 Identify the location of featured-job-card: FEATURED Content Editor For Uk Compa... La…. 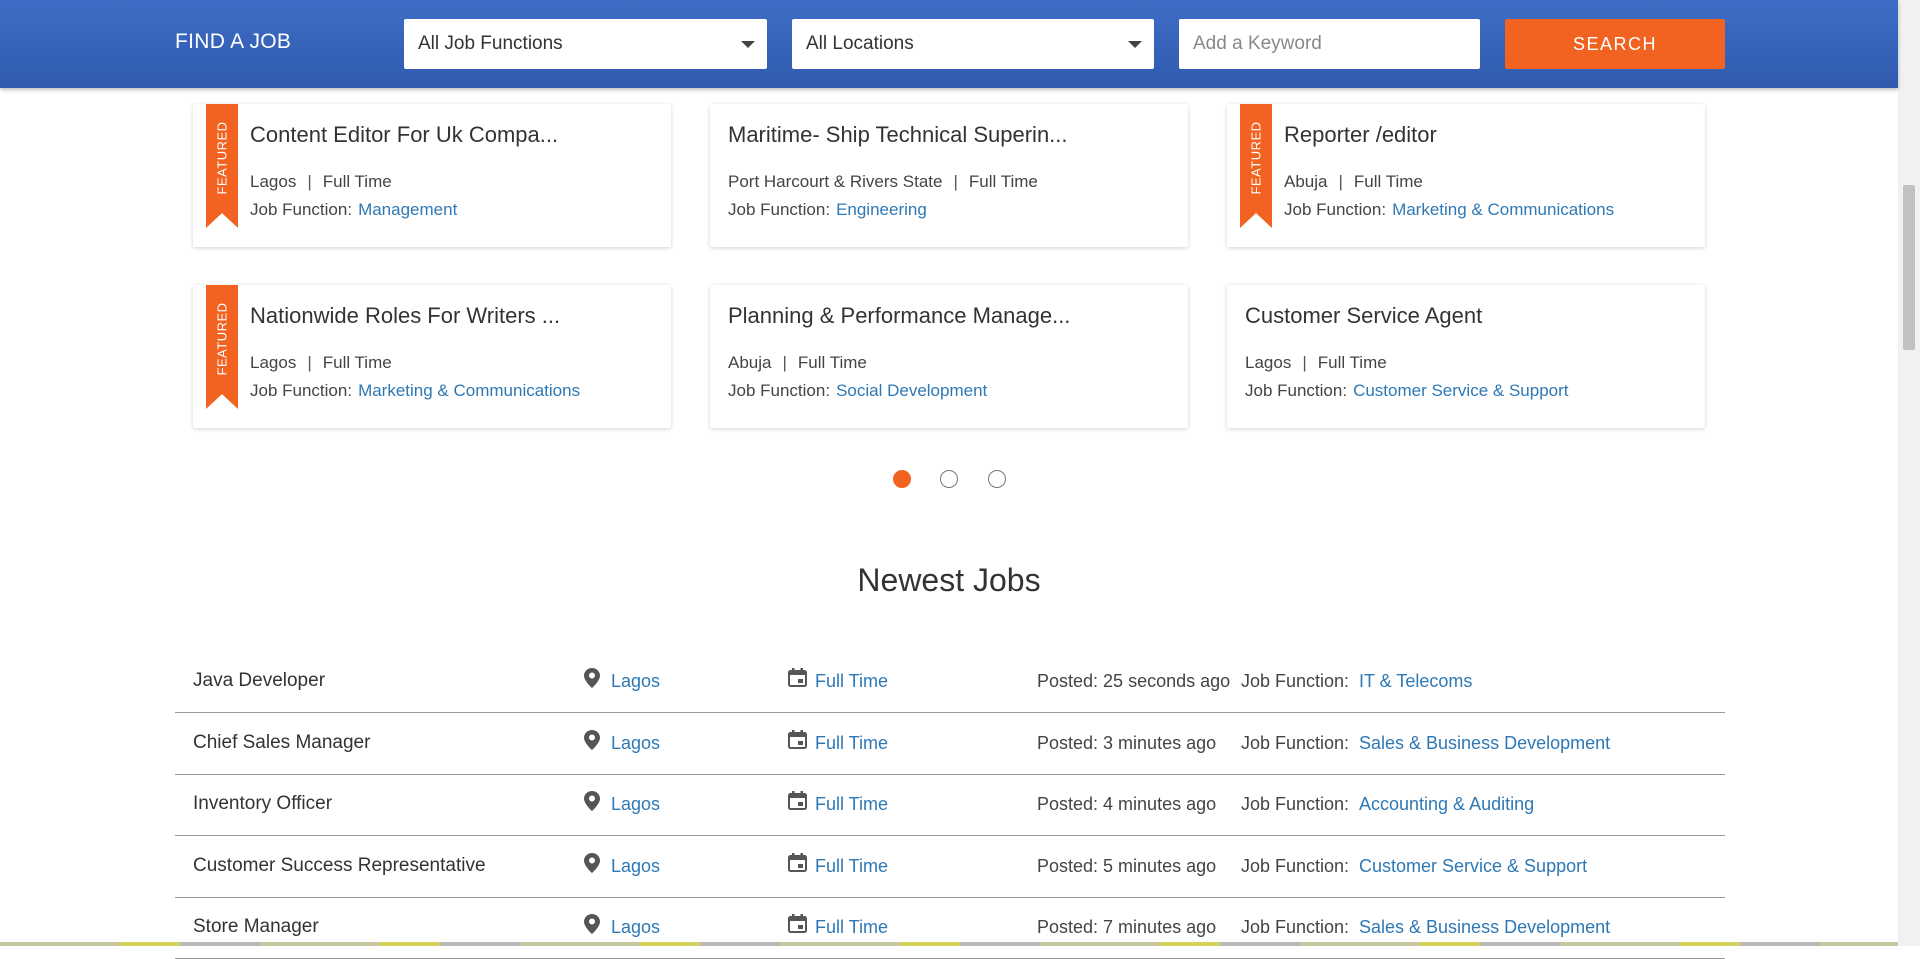
(432, 175).